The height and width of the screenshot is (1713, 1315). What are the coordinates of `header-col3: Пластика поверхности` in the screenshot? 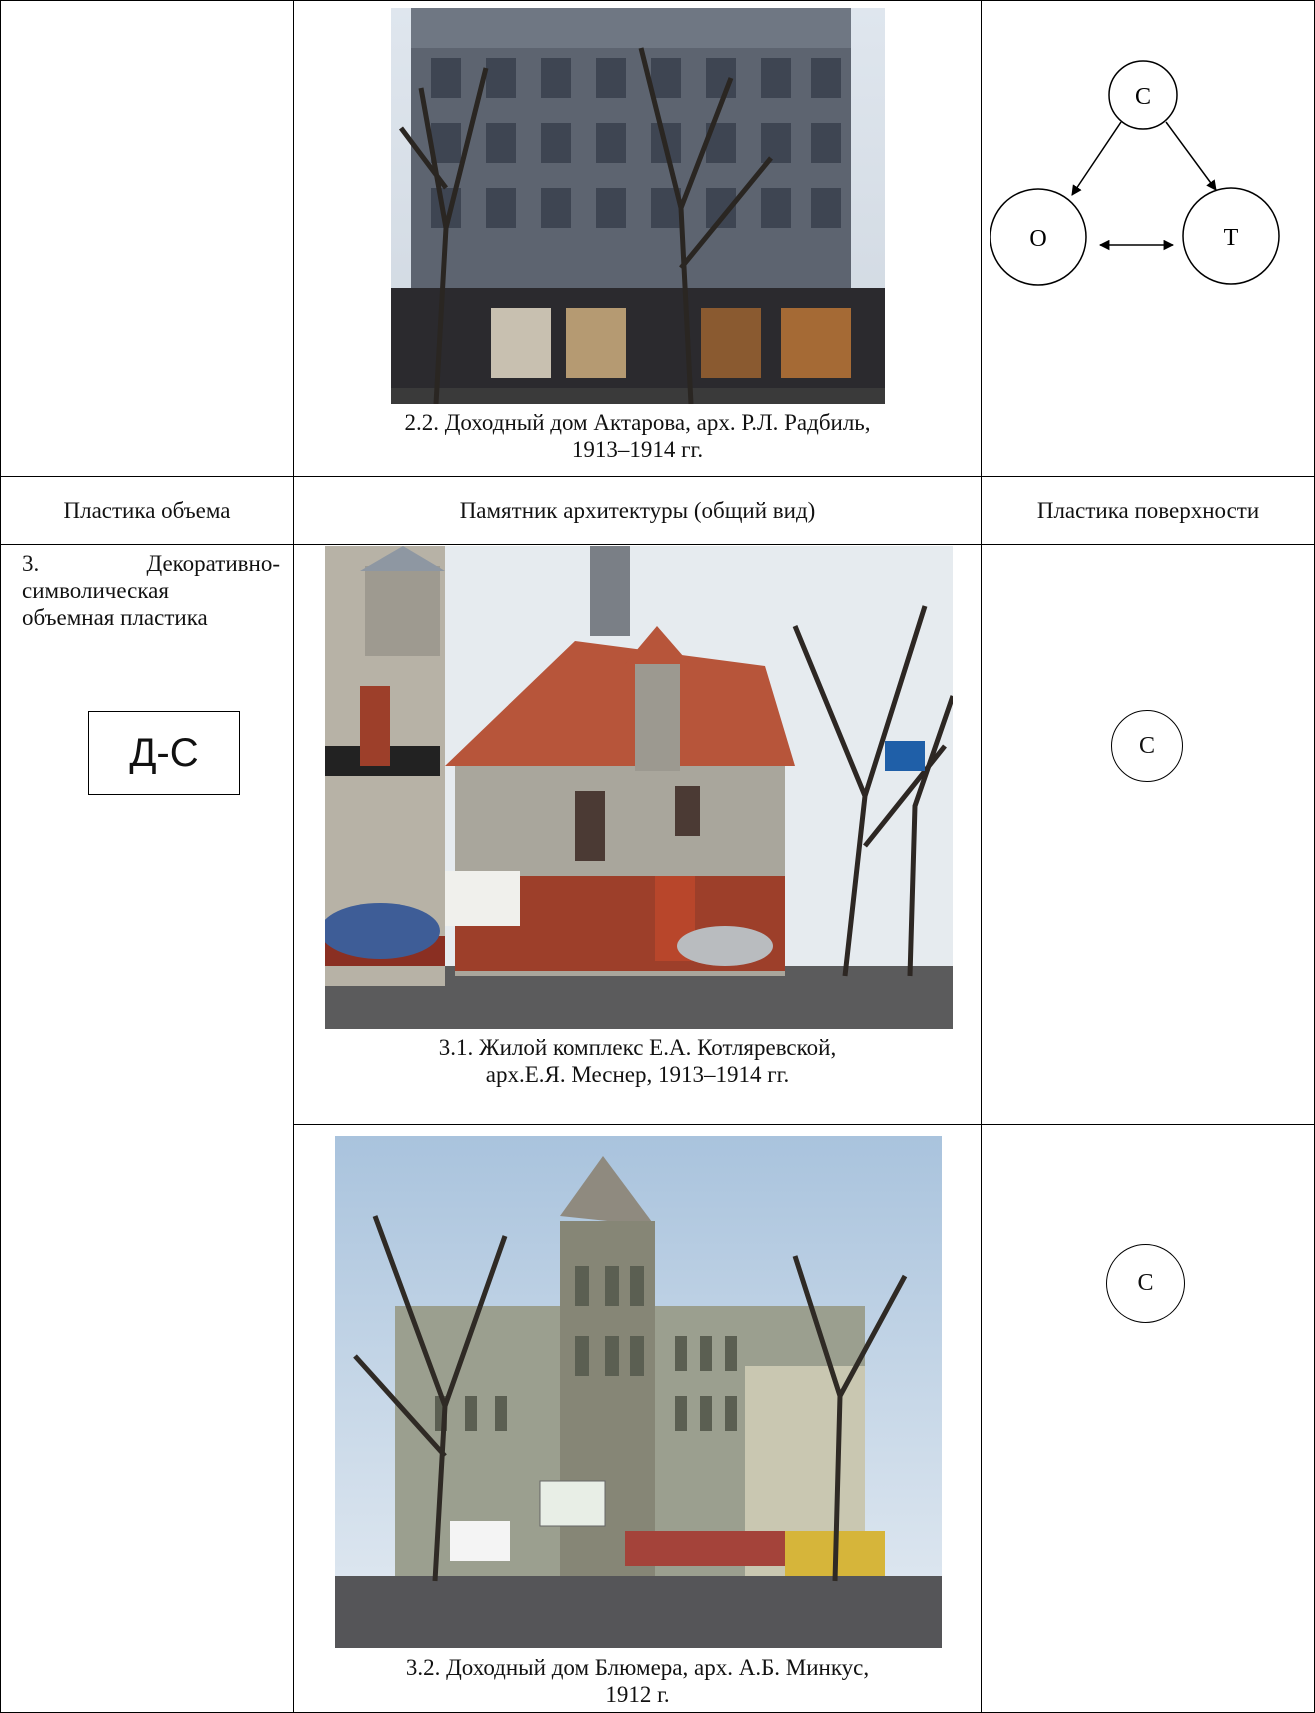 It's located at (1148, 510).